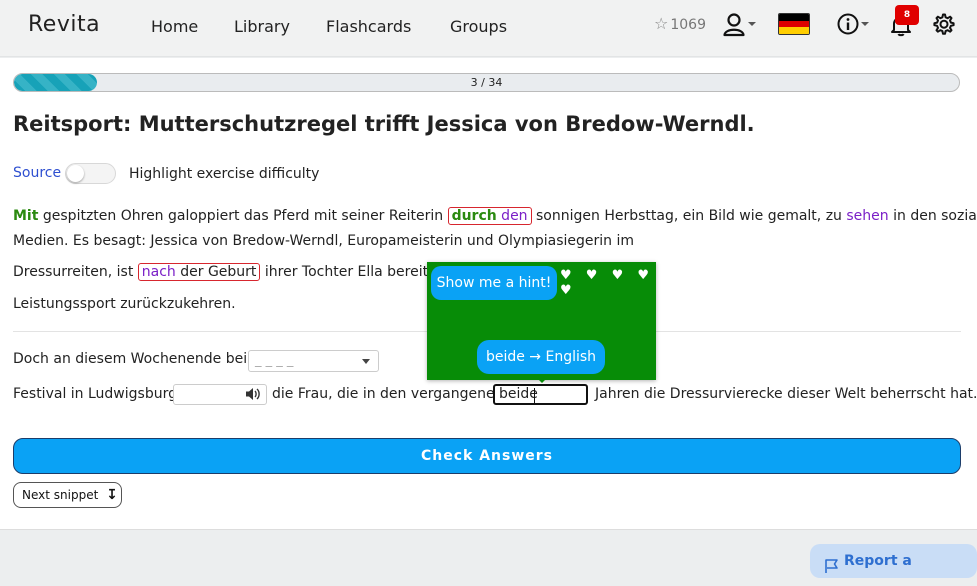 This screenshot has height=586, width=977. I want to click on nav-link-groups: Groups, so click(478, 26).